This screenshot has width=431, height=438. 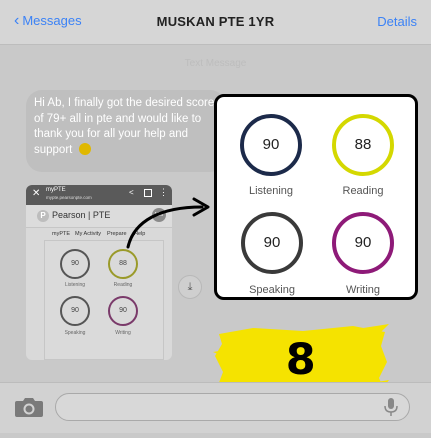 I want to click on close-icon: ✕, so click(x=36, y=193).